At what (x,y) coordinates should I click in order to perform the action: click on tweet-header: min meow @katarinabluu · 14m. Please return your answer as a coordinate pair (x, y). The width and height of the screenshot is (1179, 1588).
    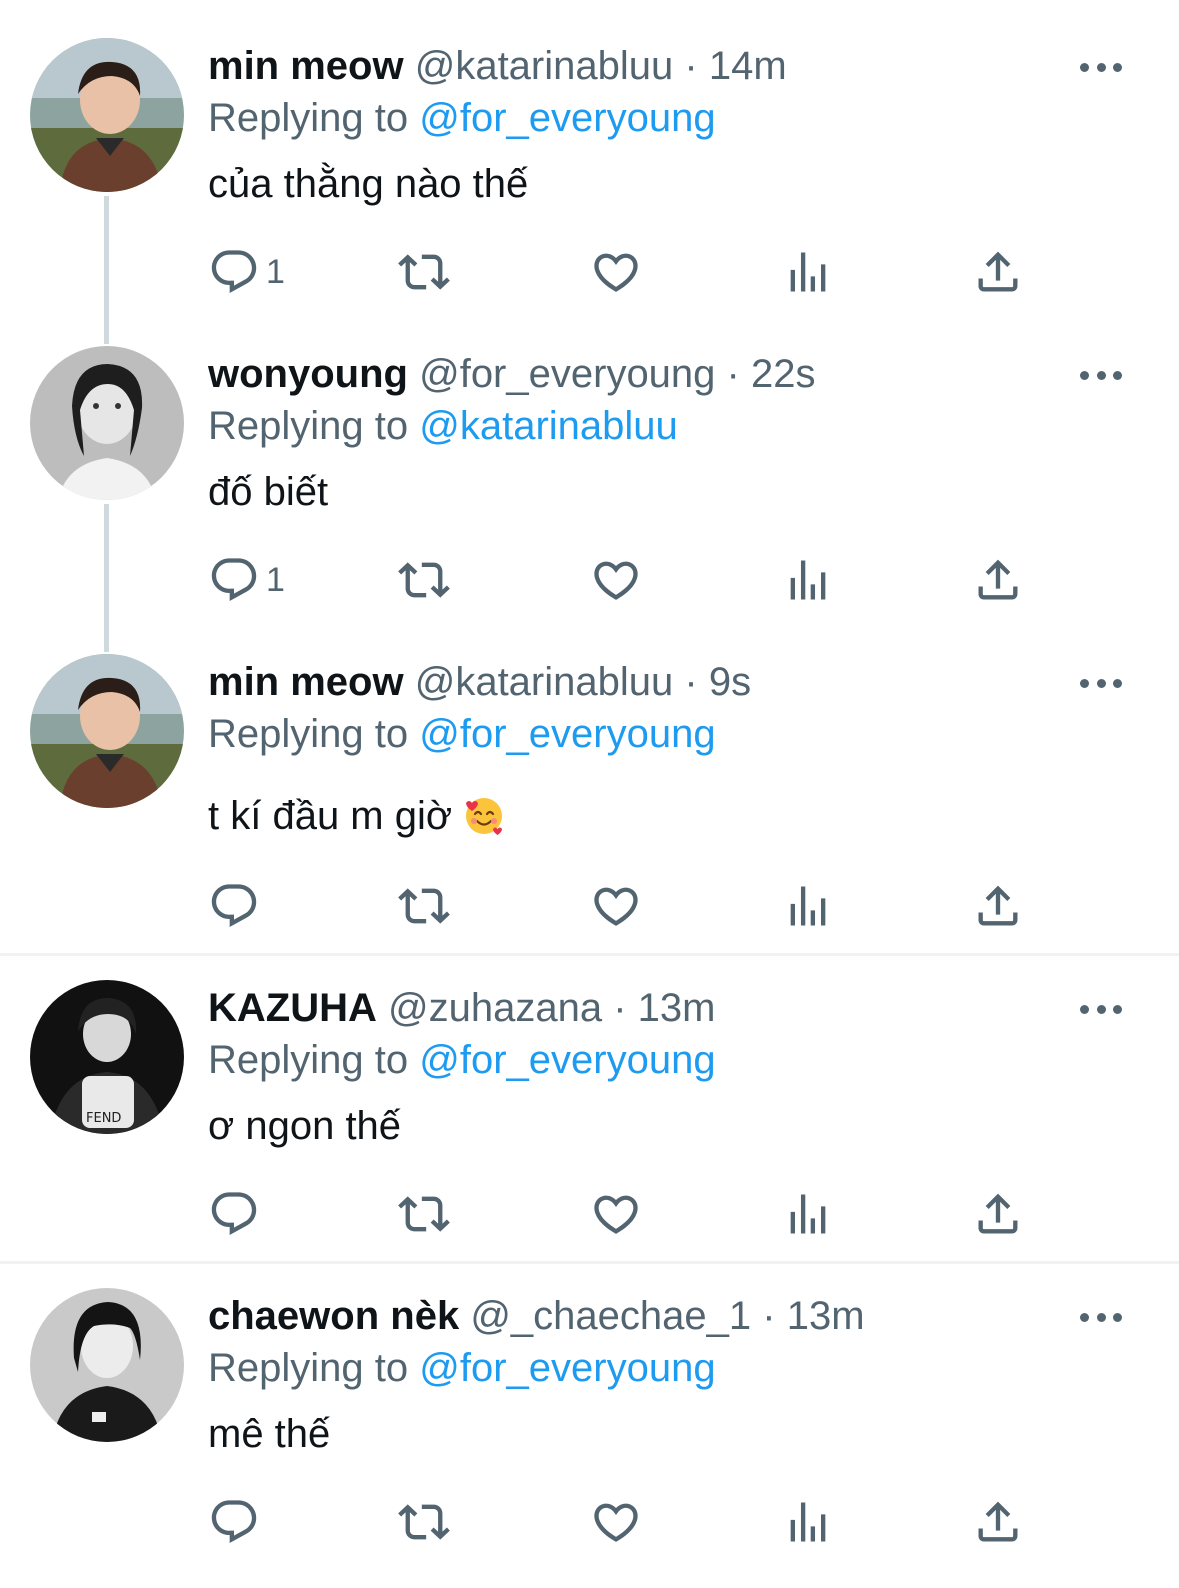
    Looking at the image, I should click on (497, 66).